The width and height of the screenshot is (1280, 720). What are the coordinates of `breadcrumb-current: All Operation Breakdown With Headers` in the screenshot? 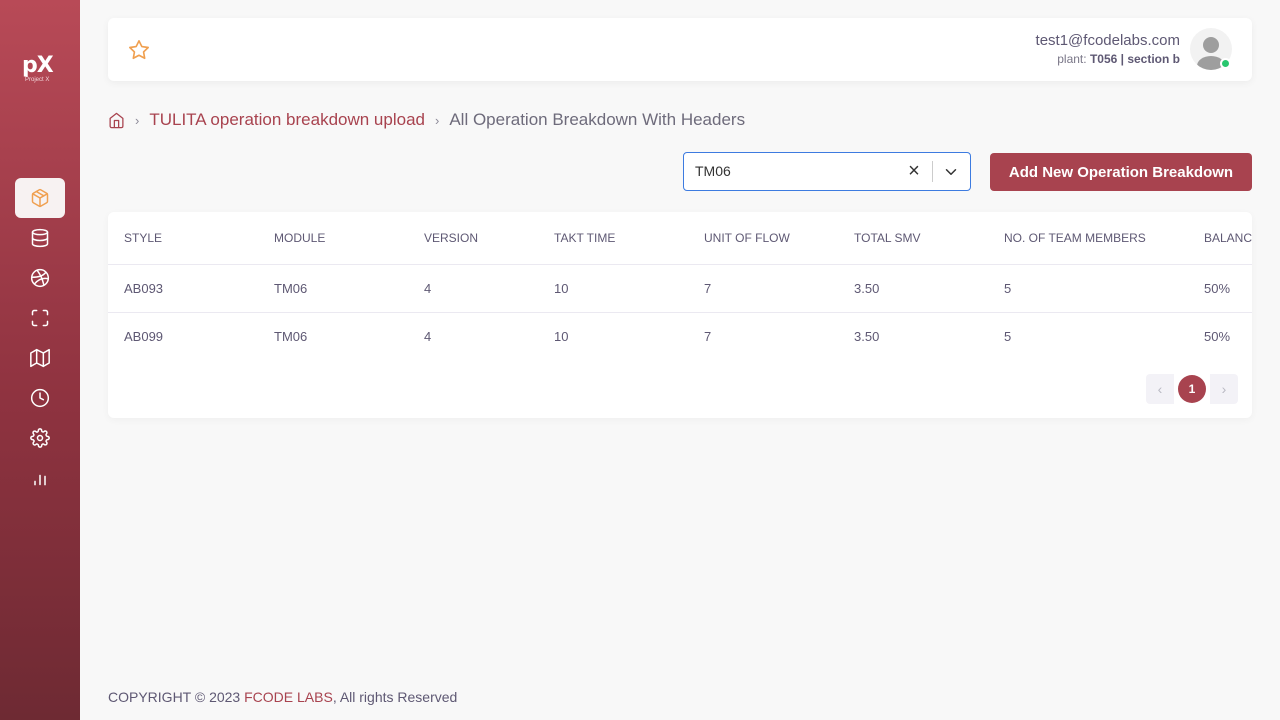 It's located at (597, 119).